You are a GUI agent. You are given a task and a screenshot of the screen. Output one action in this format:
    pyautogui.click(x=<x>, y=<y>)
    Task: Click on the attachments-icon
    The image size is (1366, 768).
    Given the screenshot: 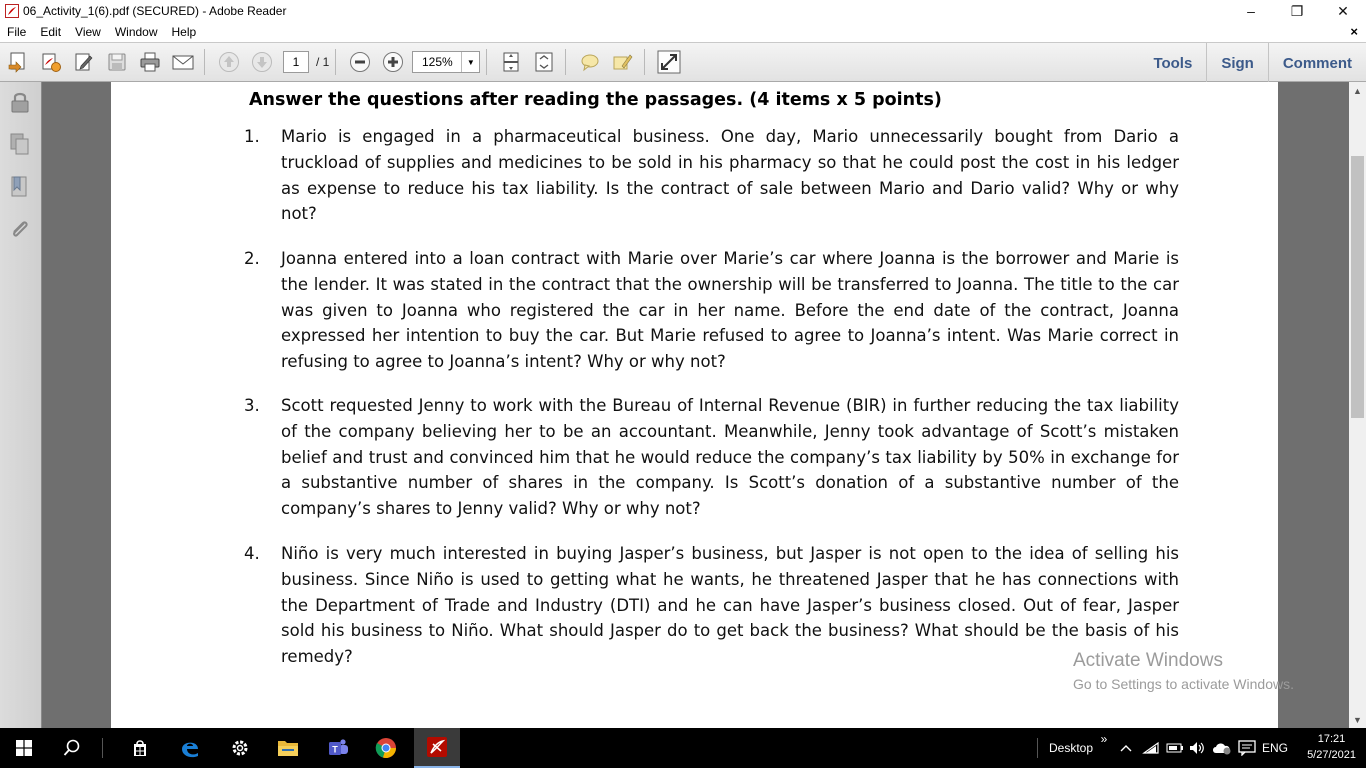 What is the action you would take?
    pyautogui.click(x=20, y=230)
    